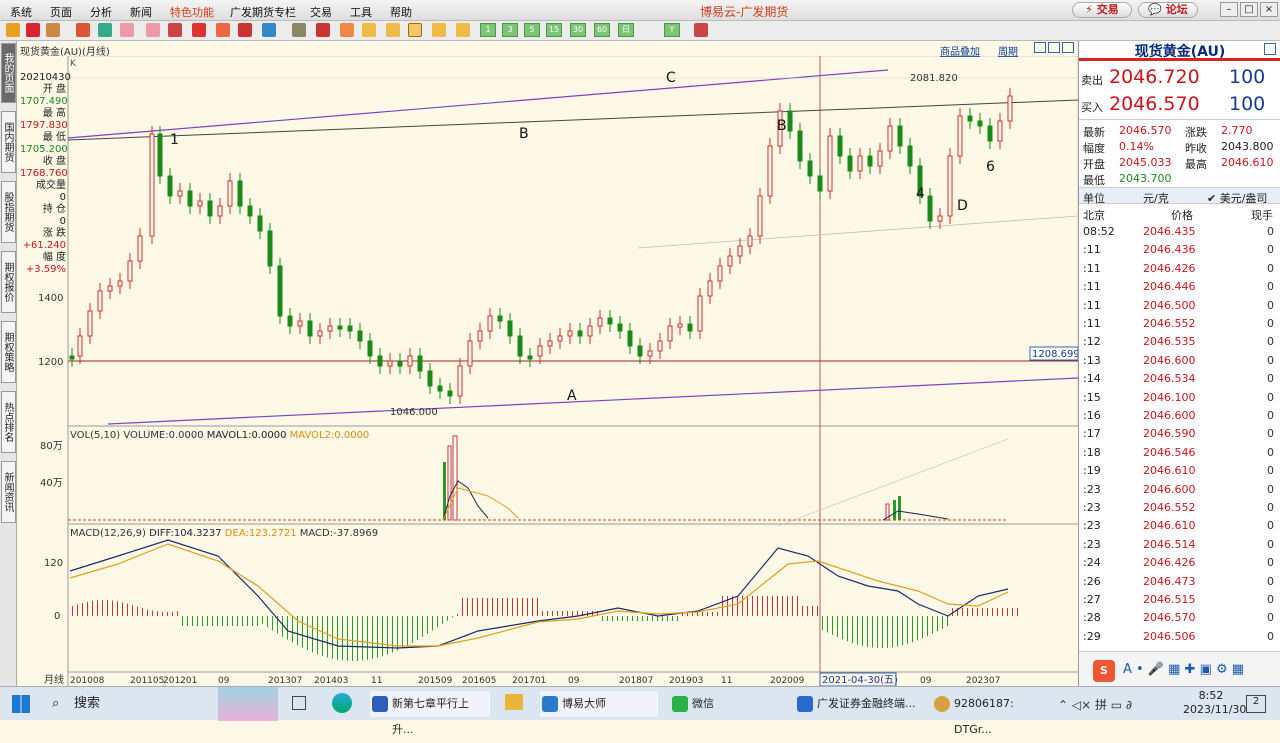  I want to click on settings-icon, so click(701, 30).